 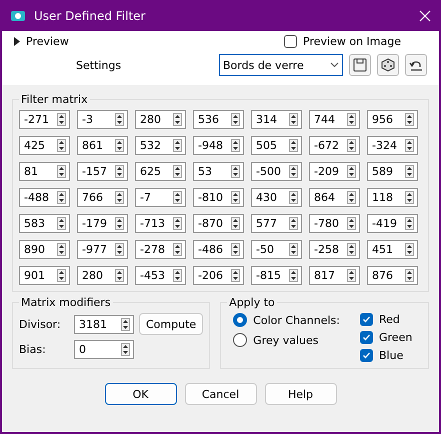 I want to click on matrix-field: -500, so click(x=276, y=171).